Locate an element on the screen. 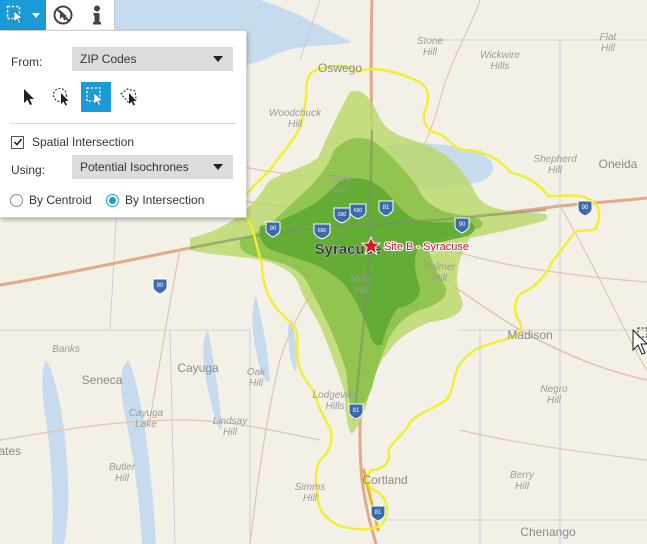 This screenshot has height=544, width=647. by-intersection-label: By Intersection is located at coordinates (165, 200).